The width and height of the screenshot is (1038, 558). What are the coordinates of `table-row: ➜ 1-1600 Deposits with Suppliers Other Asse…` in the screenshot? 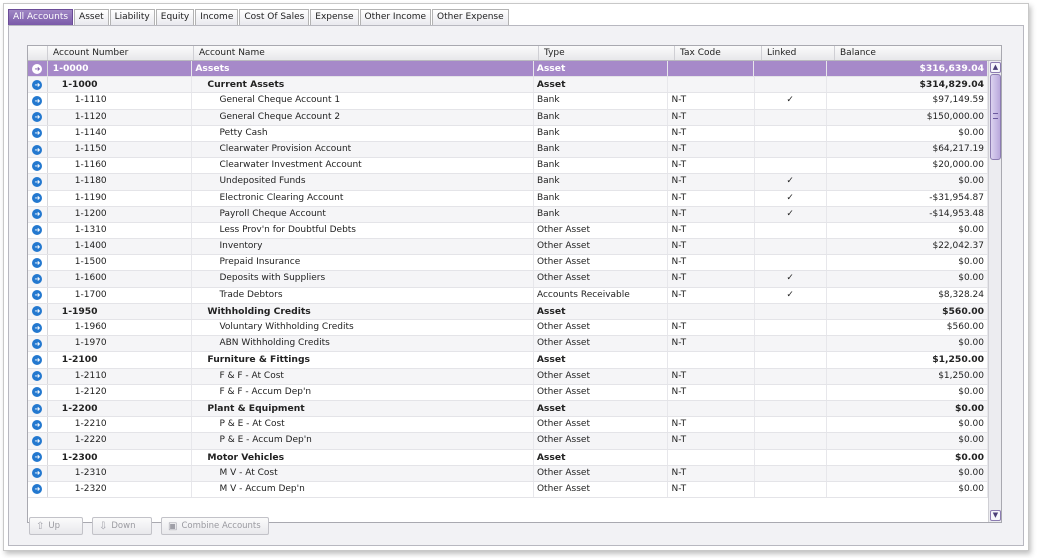 It's located at (508, 279).